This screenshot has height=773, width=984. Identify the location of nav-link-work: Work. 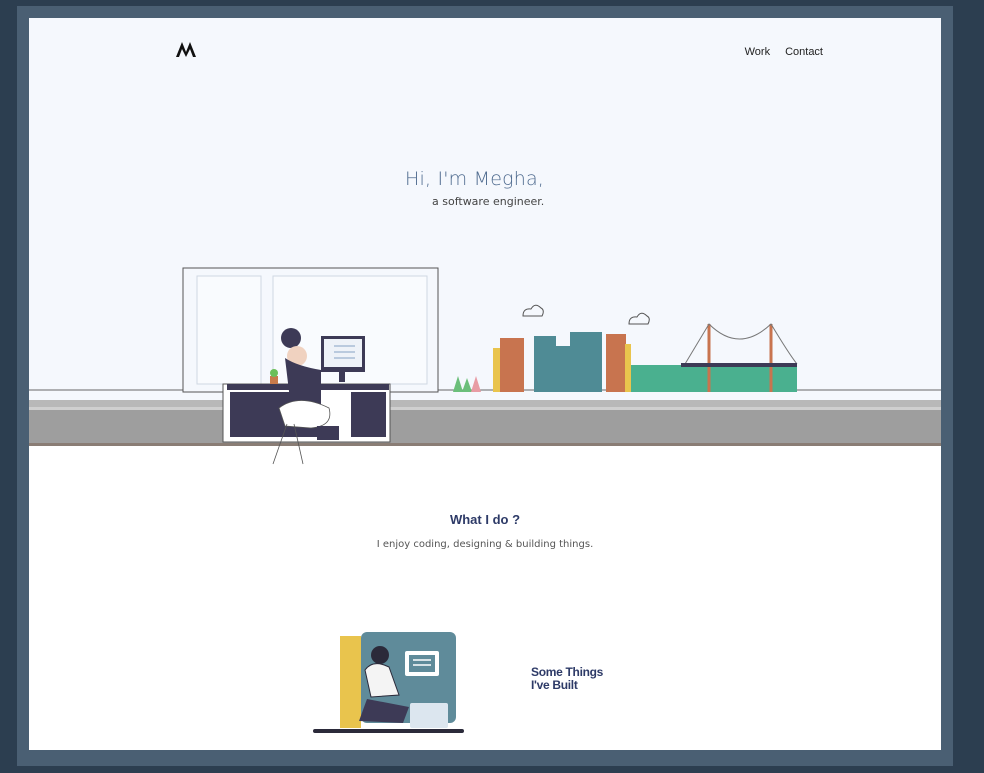
(757, 52).